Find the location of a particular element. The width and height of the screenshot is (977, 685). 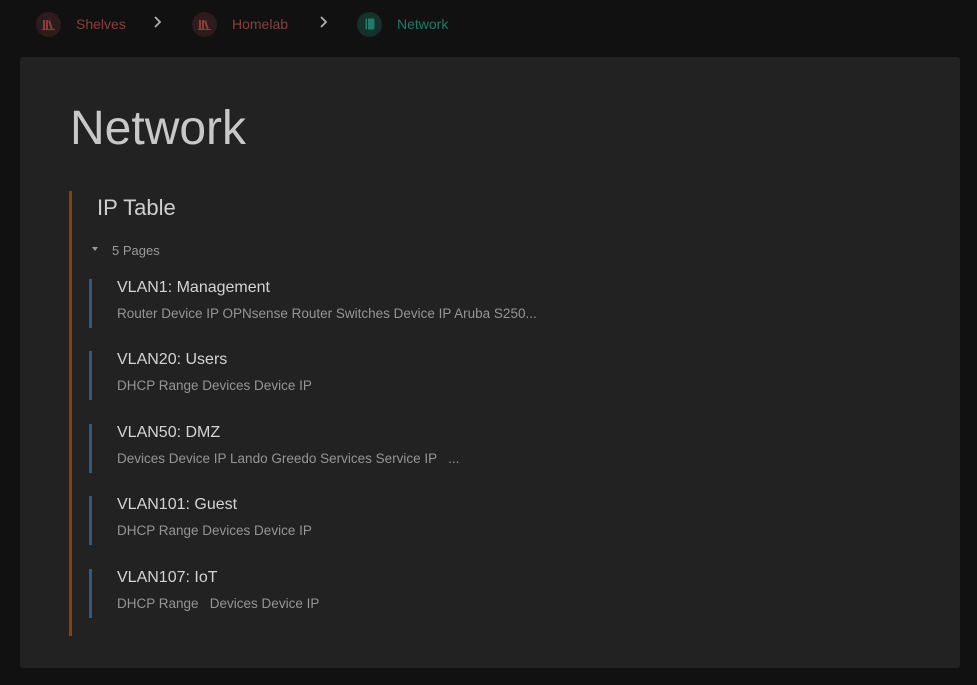

breadcrumb-network: Network is located at coordinates (402, 24).